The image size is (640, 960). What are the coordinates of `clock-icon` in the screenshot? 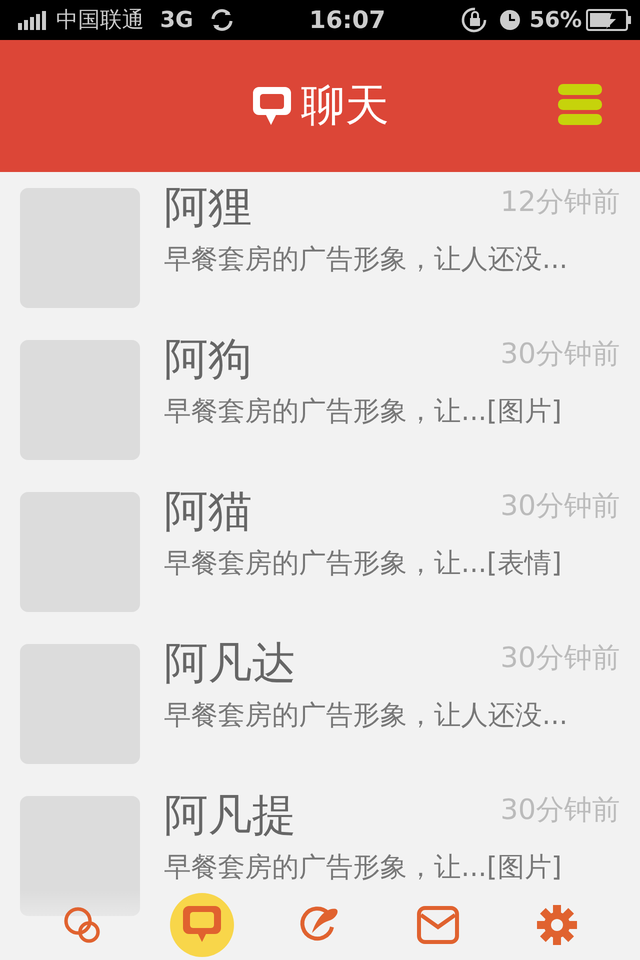 It's located at (510, 20).